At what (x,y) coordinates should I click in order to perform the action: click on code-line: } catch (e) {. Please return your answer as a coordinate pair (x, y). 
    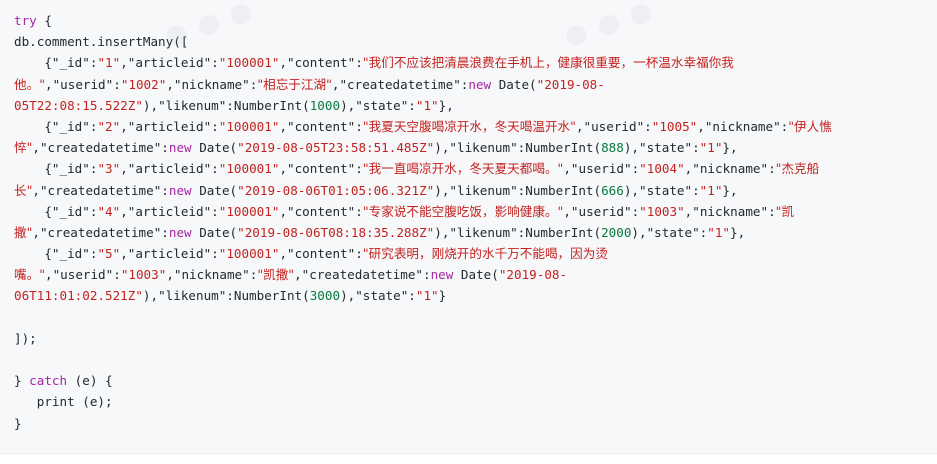
    Looking at the image, I should click on (475, 380).